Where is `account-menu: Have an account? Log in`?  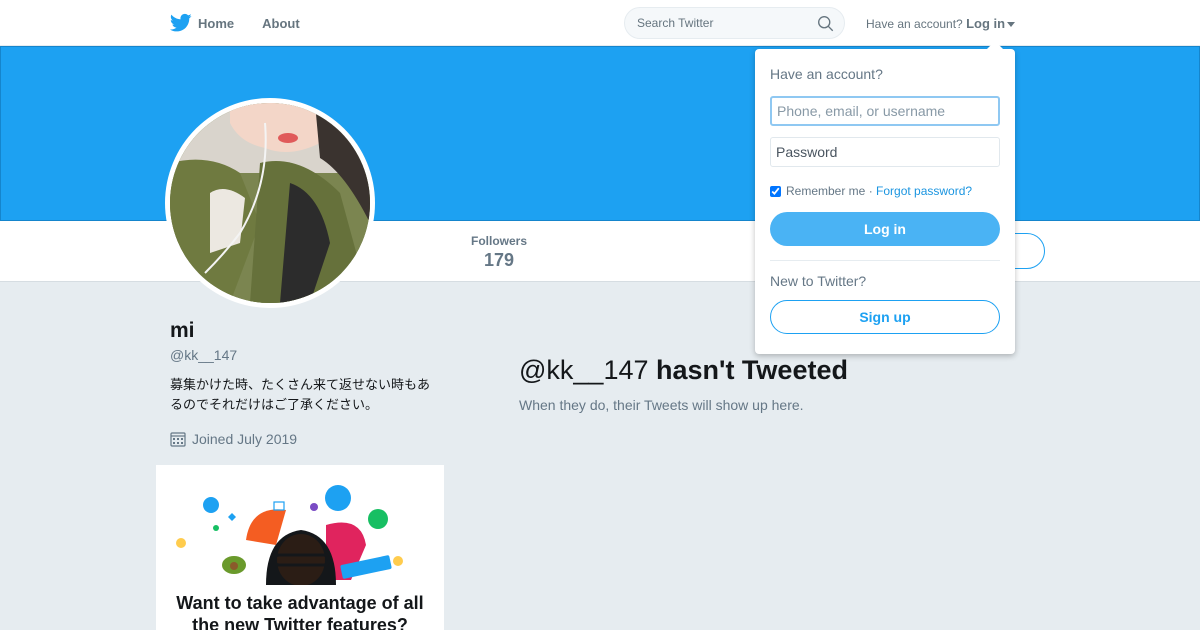 account-menu: Have an account? Log in is located at coordinates (941, 23).